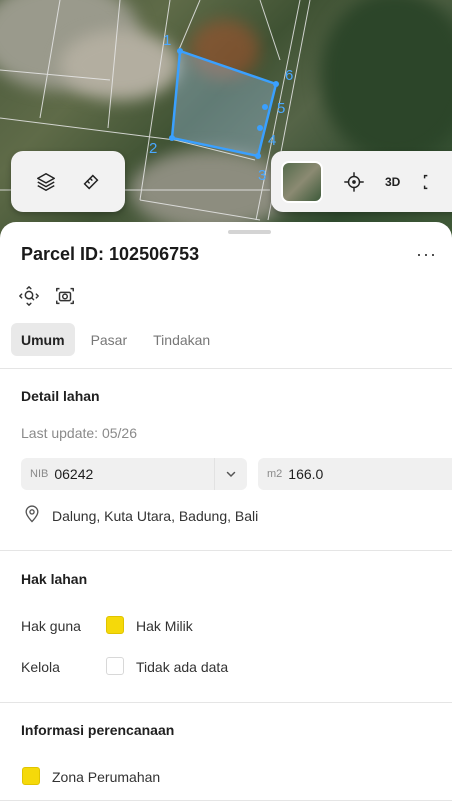 The height and width of the screenshot is (804, 452). What do you see at coordinates (224, 103) in the screenshot?
I see `selected-parcel` at bounding box center [224, 103].